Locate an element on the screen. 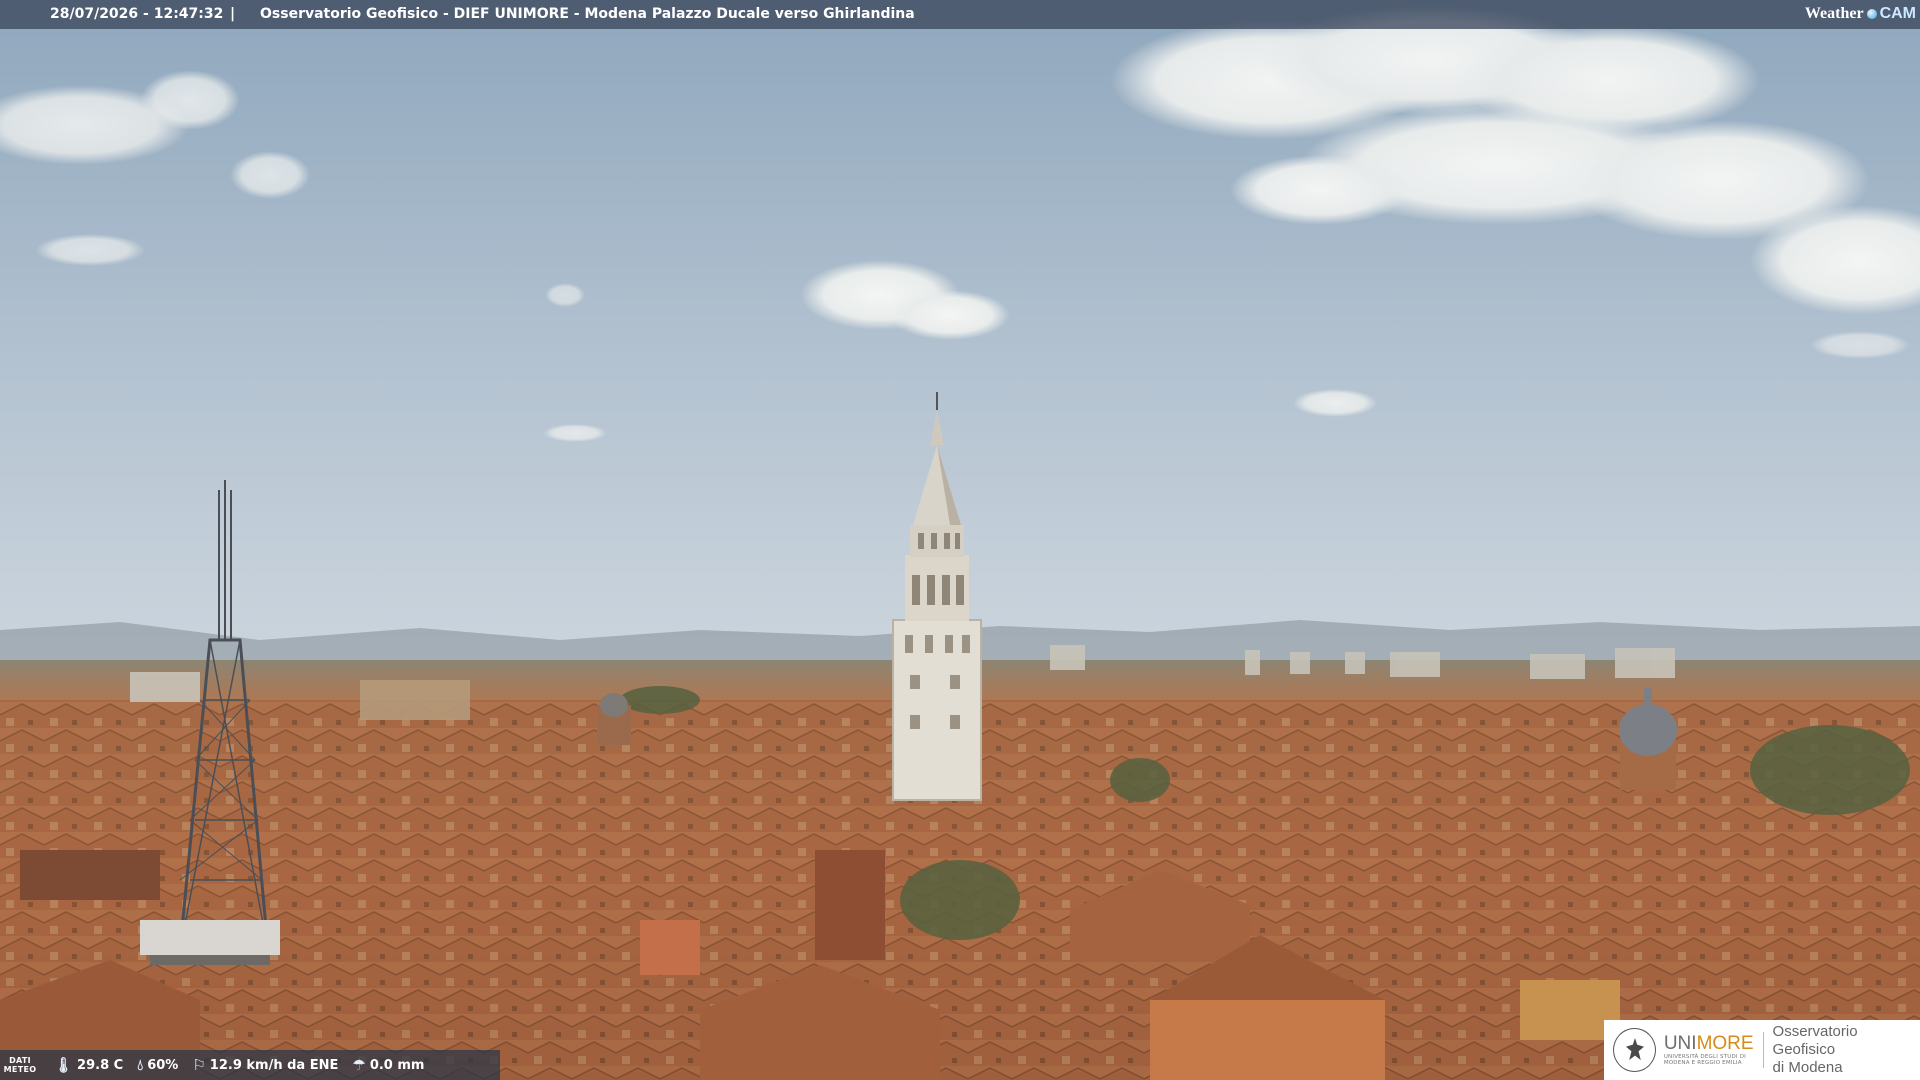 The height and width of the screenshot is (1080, 1920). unimore-sub2: MODENA E REGGIO EMILIA is located at coordinates (1702, 1063).